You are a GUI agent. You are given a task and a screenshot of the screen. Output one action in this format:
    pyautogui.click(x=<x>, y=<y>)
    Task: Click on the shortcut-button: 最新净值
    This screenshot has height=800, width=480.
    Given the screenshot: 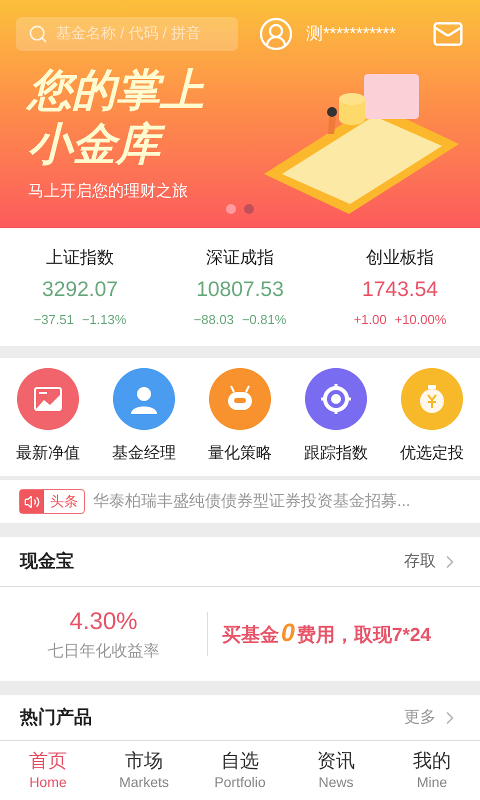 What is the action you would take?
    pyautogui.click(x=48, y=417)
    